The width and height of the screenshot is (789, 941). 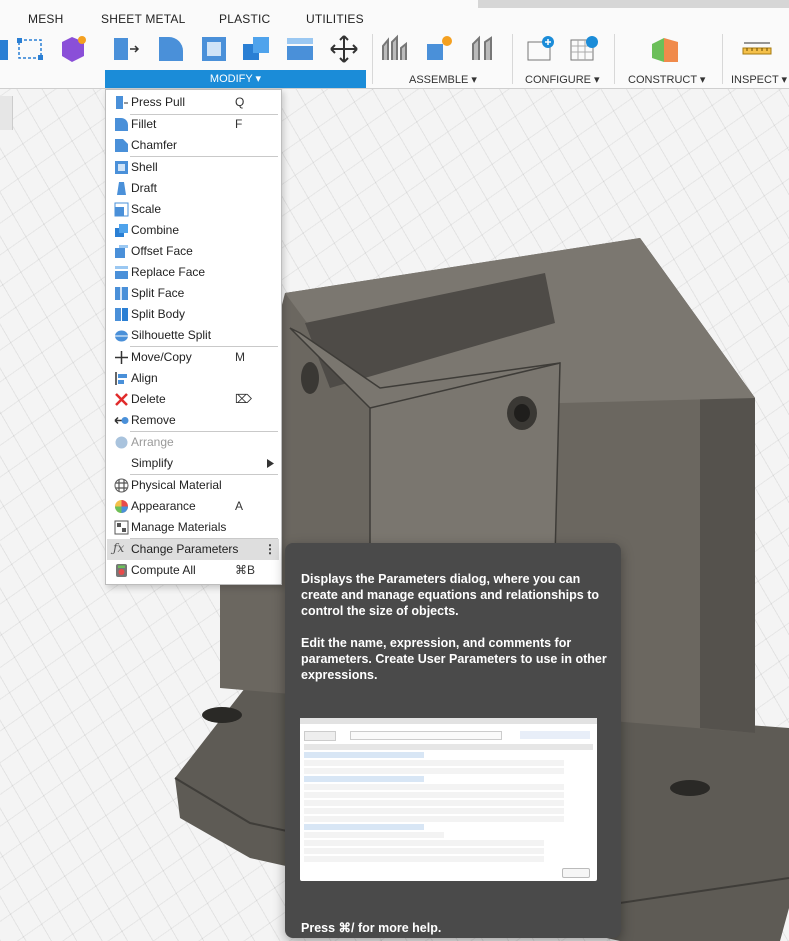 What do you see at coordinates (121, 314) in the screenshot?
I see `split-body-icon` at bounding box center [121, 314].